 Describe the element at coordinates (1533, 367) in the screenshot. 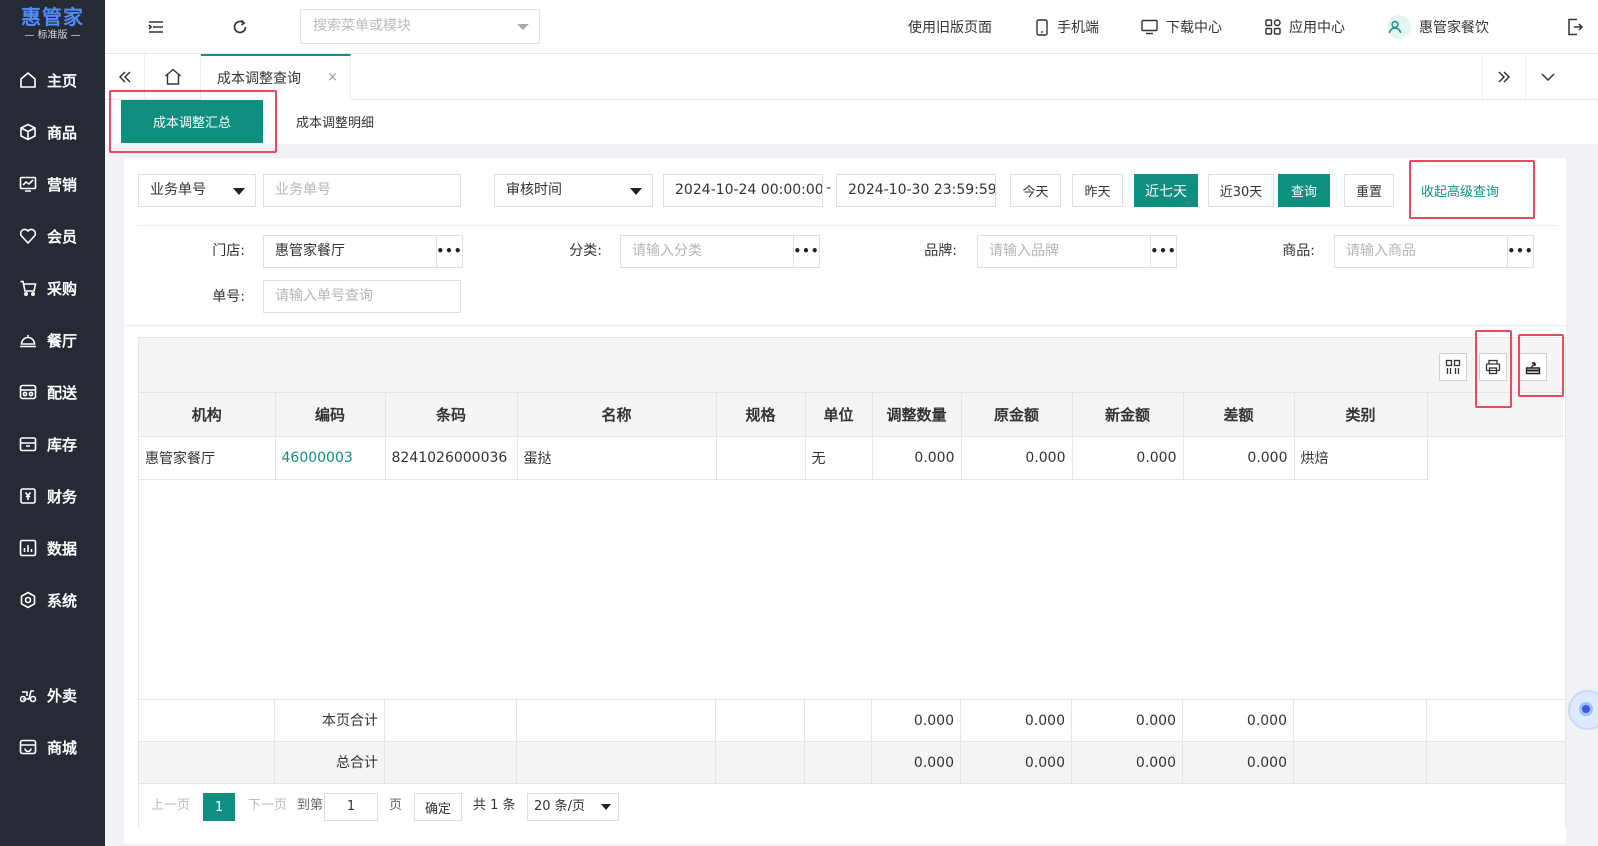

I see `export-button` at that location.